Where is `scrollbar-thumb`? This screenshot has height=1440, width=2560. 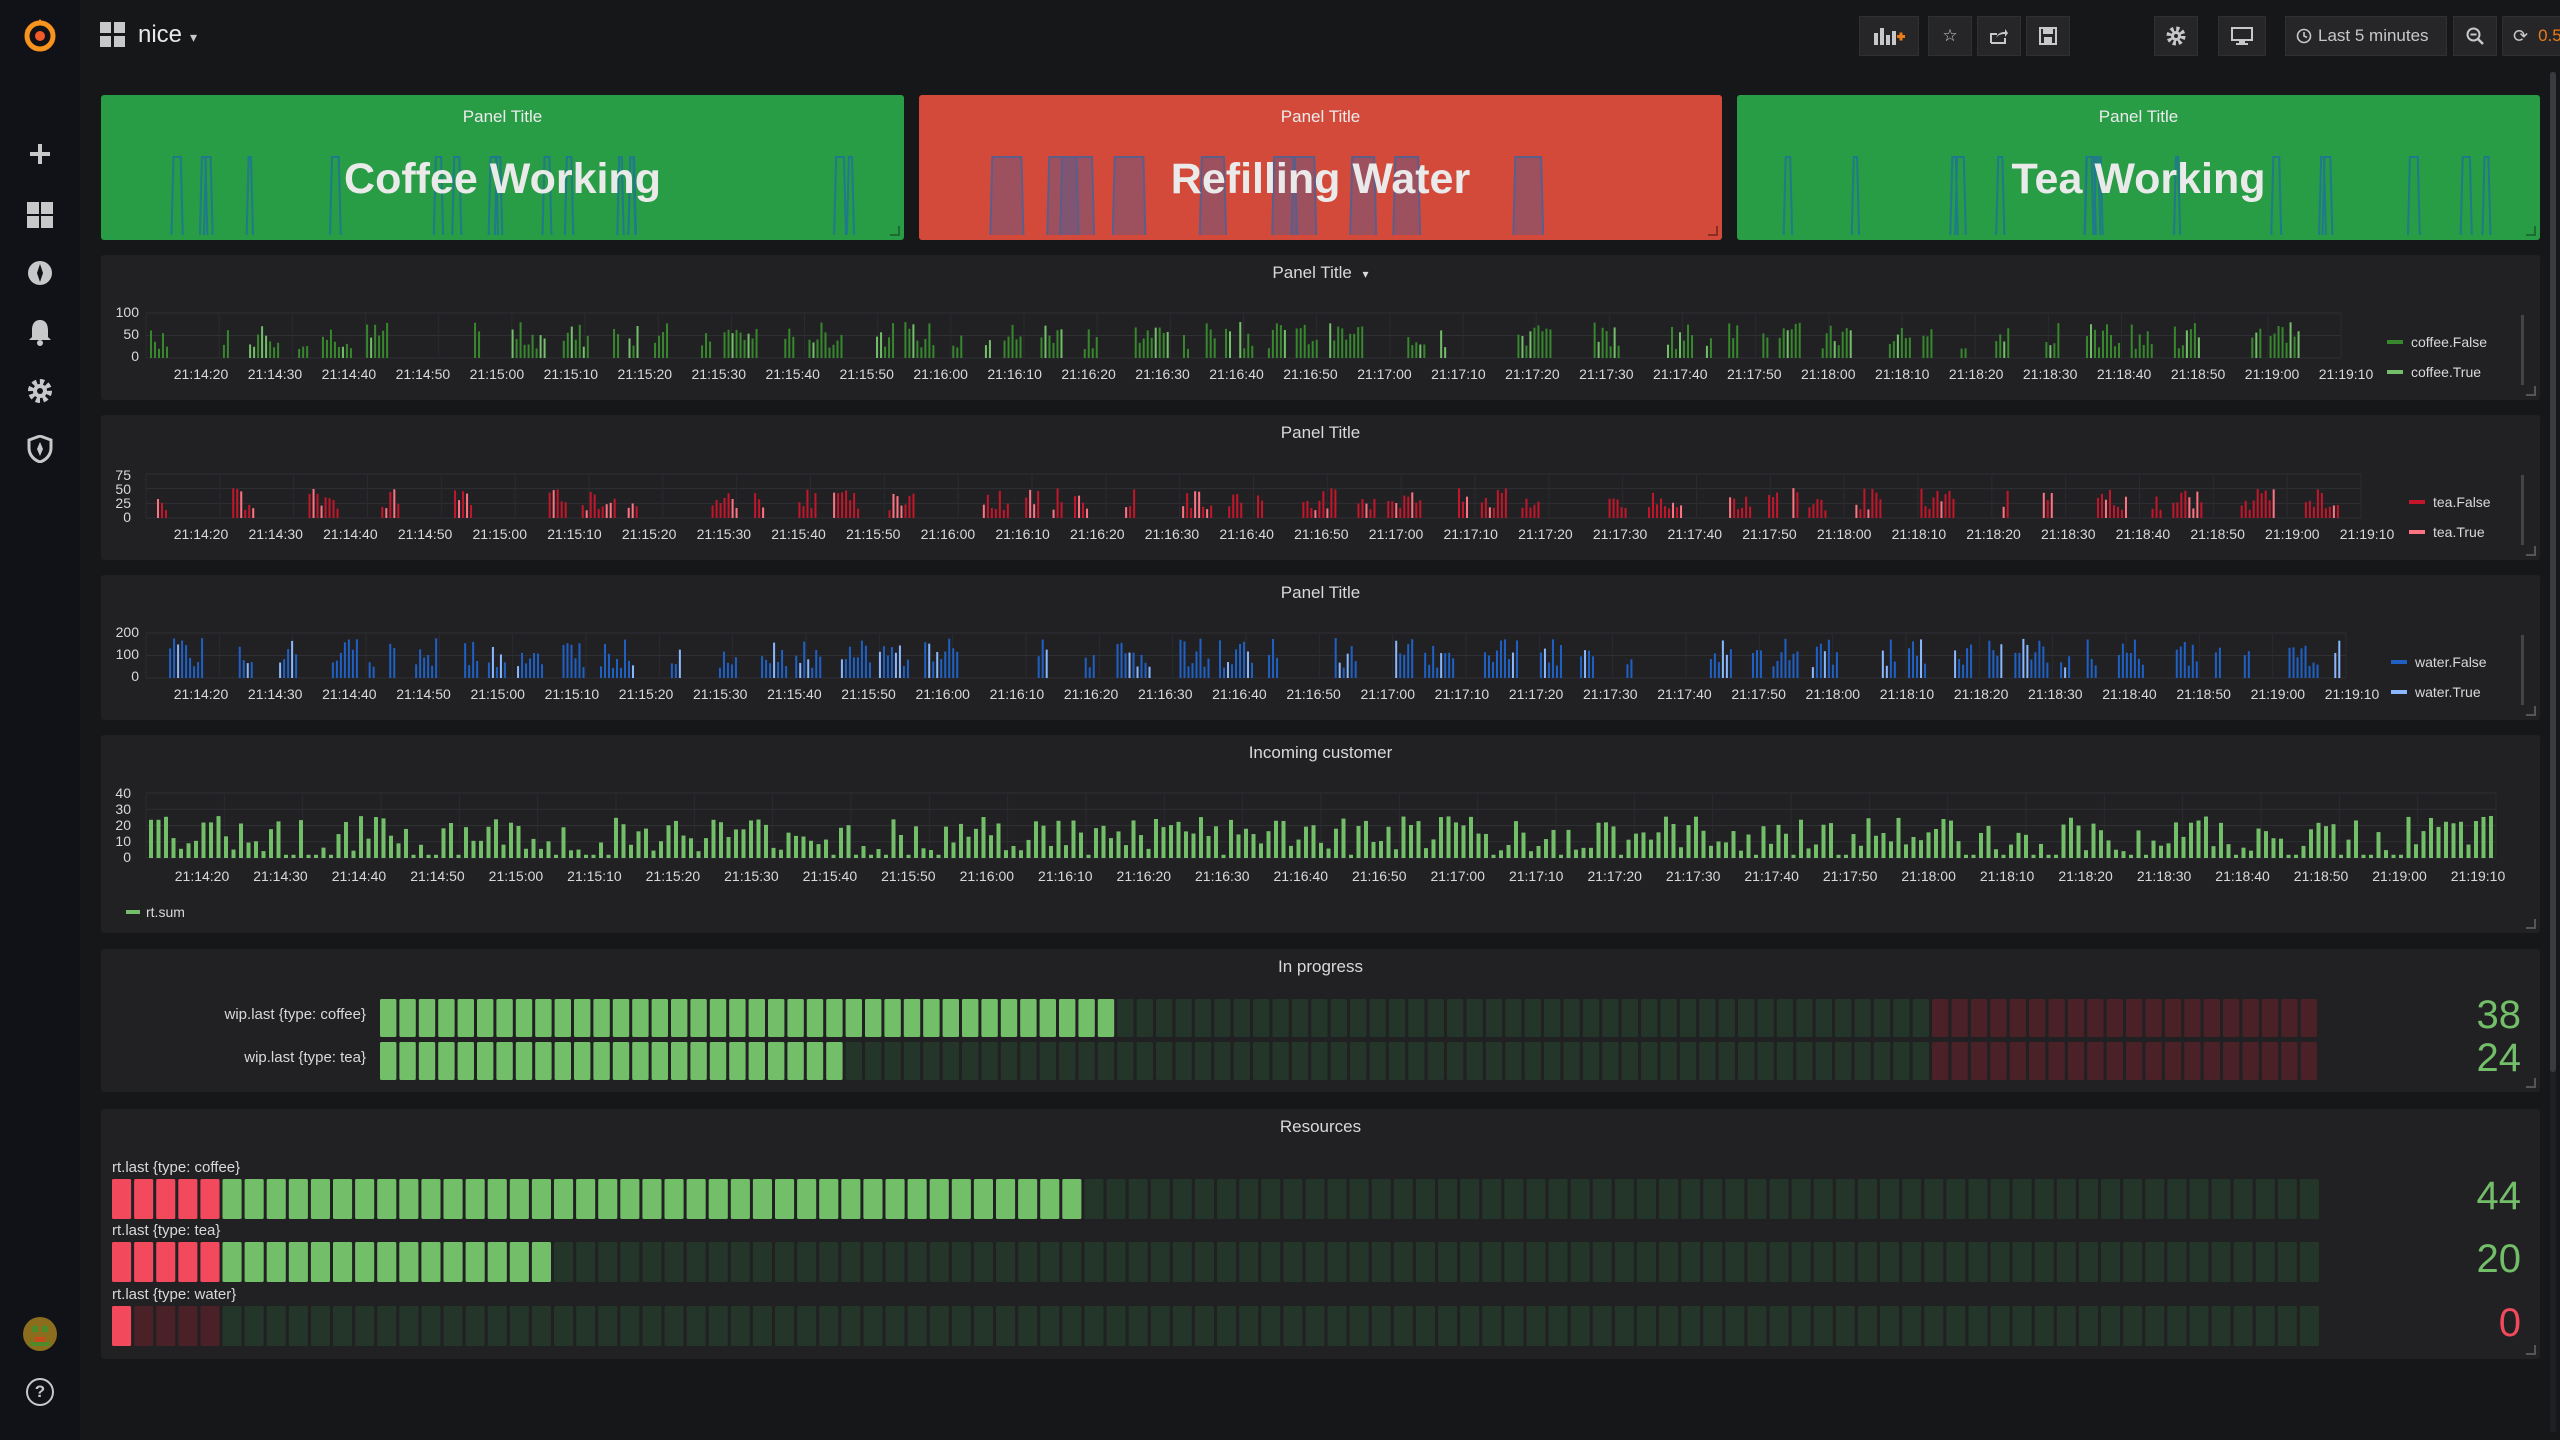
scrollbar-thumb is located at coordinates (2553, 572).